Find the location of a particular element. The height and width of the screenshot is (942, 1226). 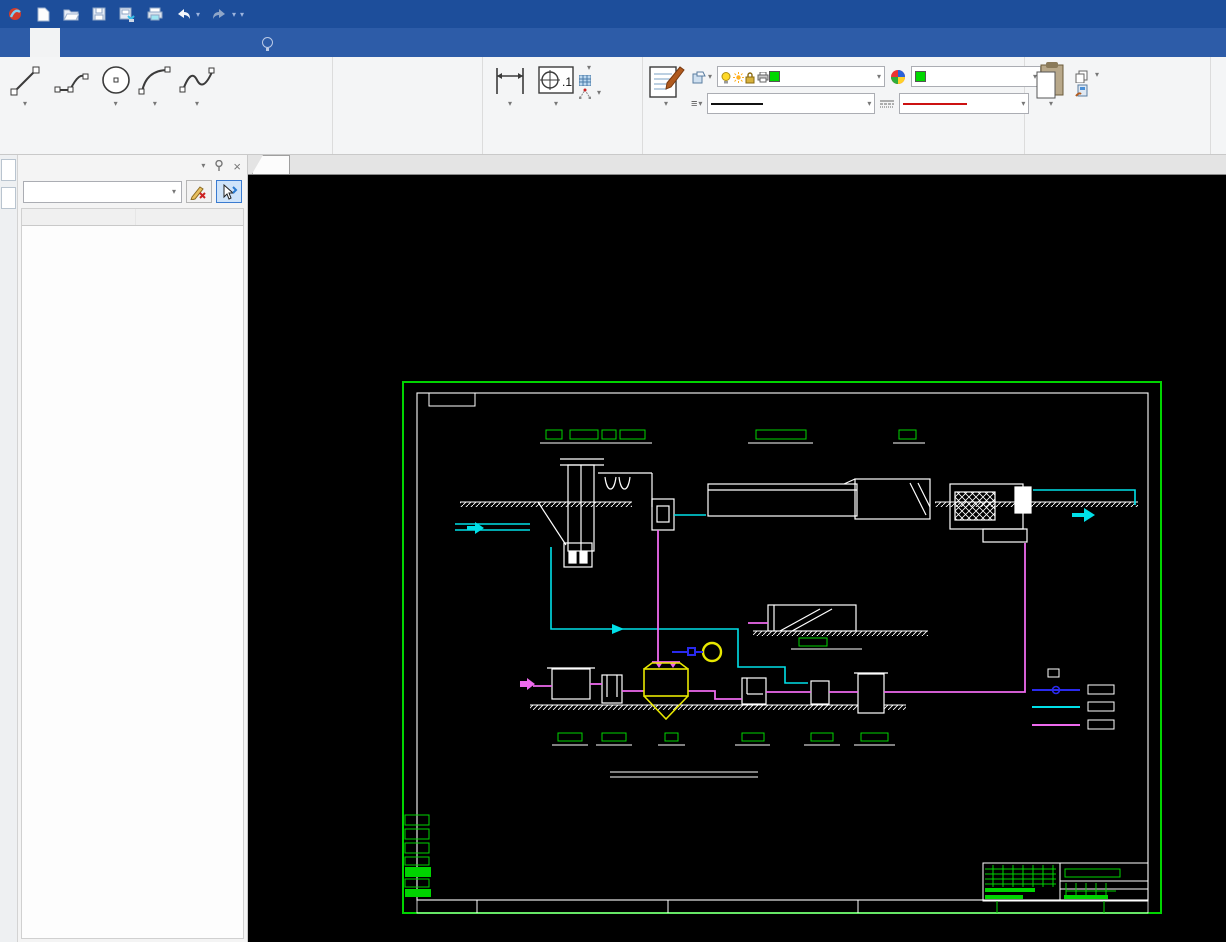

symbol-button: .1 ▾ is located at coordinates (556, 100).